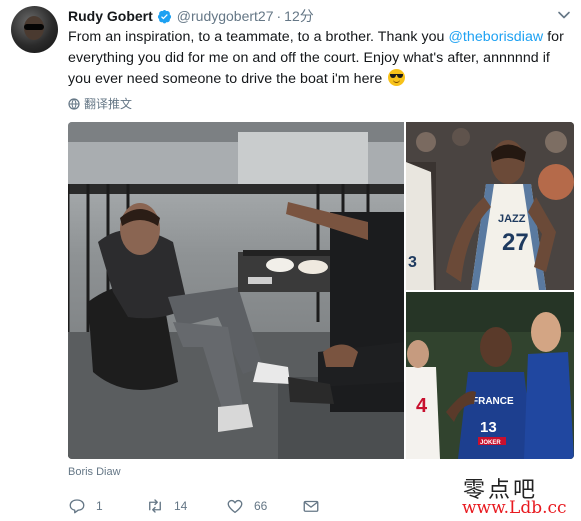 This screenshot has width=581, height=521. Describe the element at coordinates (74, 103) in the screenshot. I see `globe-icon` at that location.